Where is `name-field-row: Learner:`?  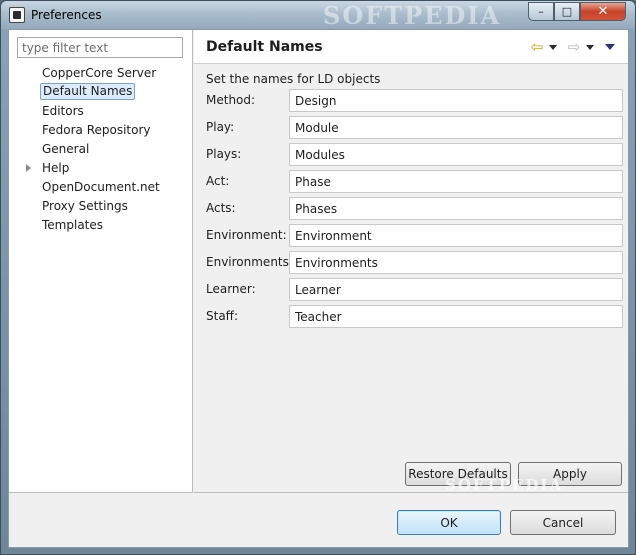
name-field-row: Learner: is located at coordinates (411, 289).